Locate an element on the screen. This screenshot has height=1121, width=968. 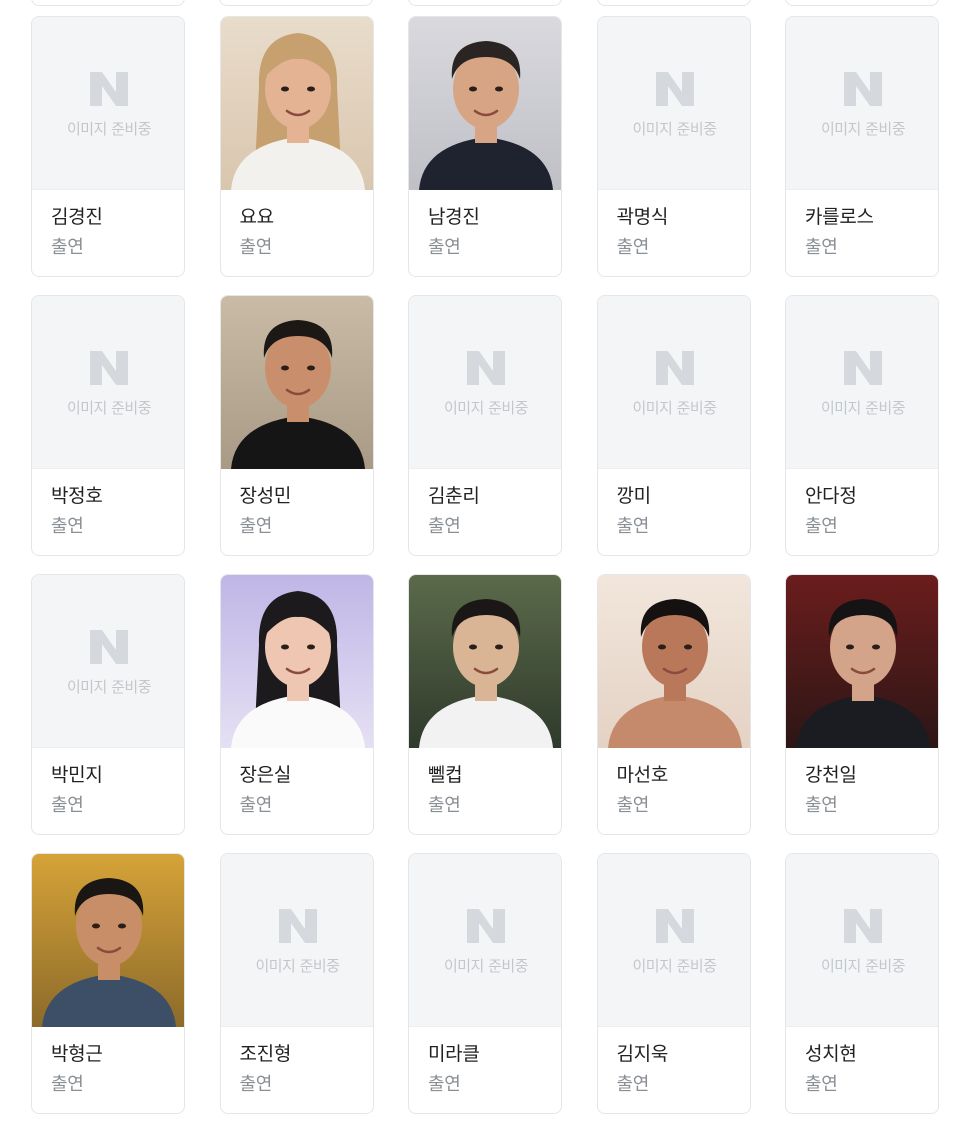
cast-card: 요요출연 is located at coordinates (296, 146).